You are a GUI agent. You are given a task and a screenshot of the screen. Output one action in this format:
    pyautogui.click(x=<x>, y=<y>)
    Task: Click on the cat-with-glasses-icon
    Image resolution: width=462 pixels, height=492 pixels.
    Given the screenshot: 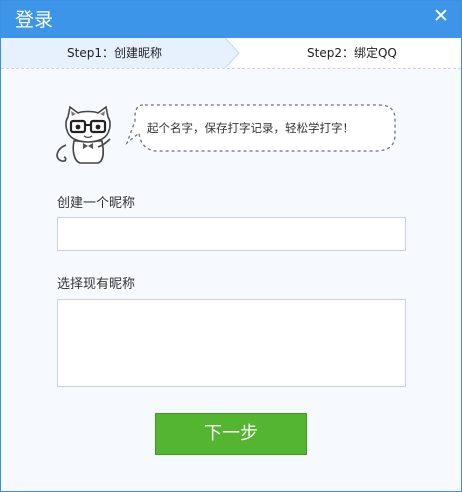 What is the action you would take?
    pyautogui.click(x=83, y=134)
    